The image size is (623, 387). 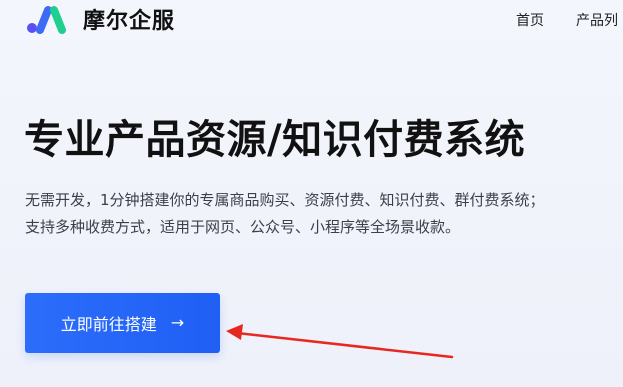 I want to click on start-building-button: 立即前往搭建 →, so click(x=122, y=323).